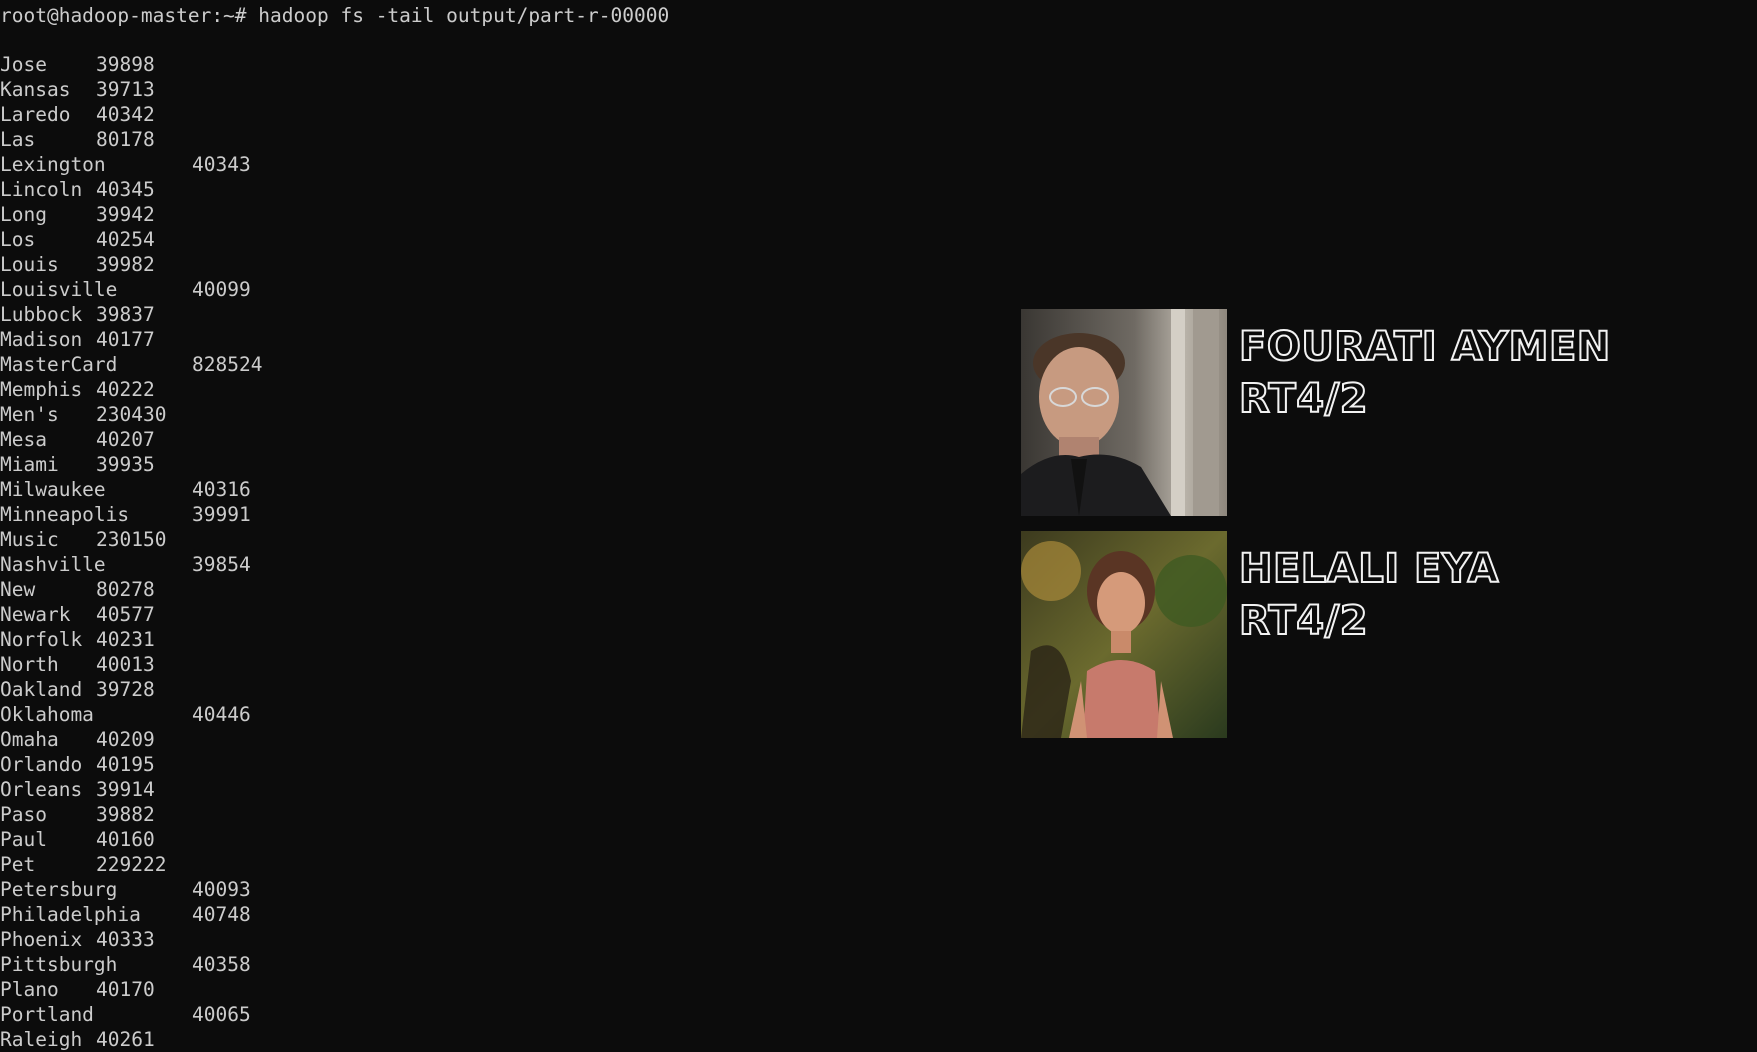  What do you see at coordinates (29, 539) in the screenshot?
I see `output-key: Music` at bounding box center [29, 539].